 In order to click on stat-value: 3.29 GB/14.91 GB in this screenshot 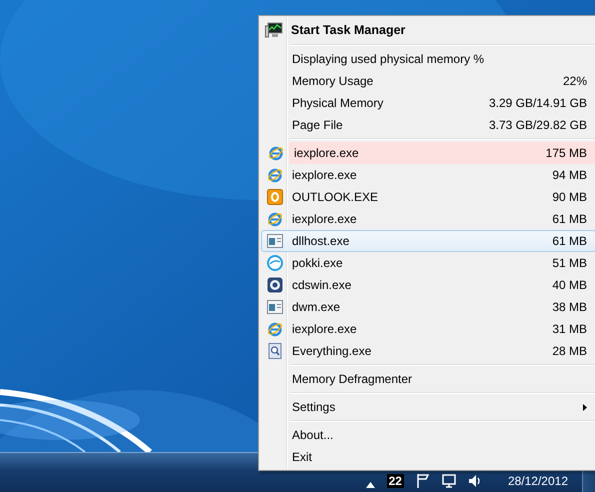, I will do `click(537, 103)`.